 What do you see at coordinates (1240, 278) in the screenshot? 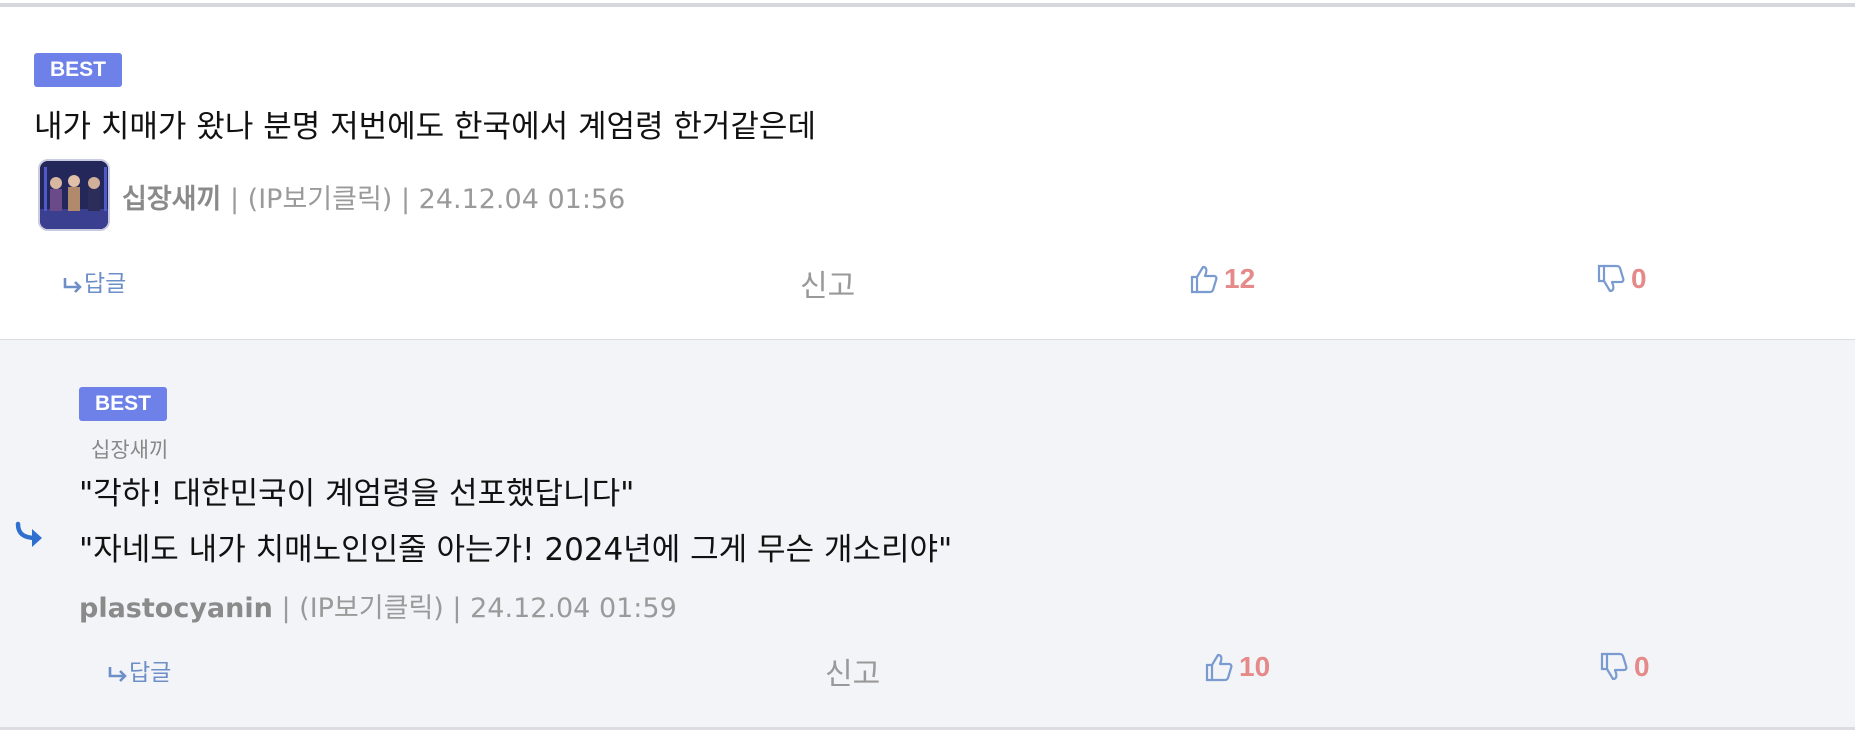
I see `upvote-count: 12` at bounding box center [1240, 278].